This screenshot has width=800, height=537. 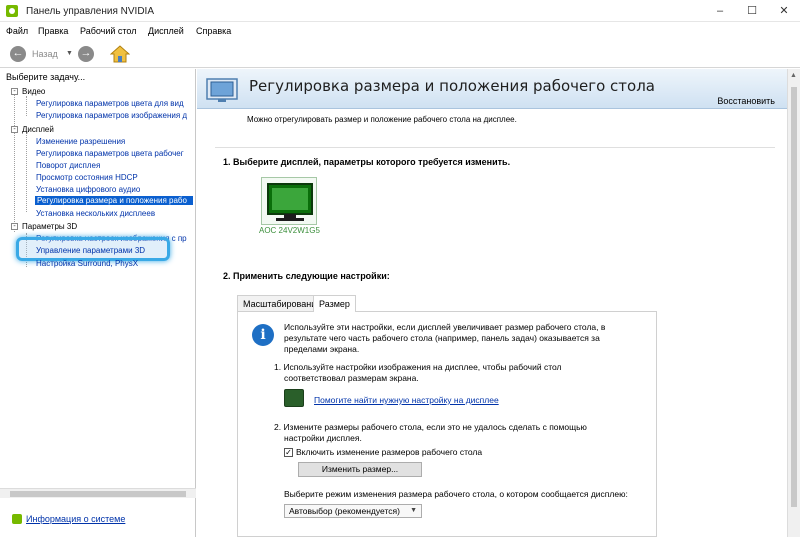 I want to click on forward-arrow-icon: →, so click(x=86, y=54).